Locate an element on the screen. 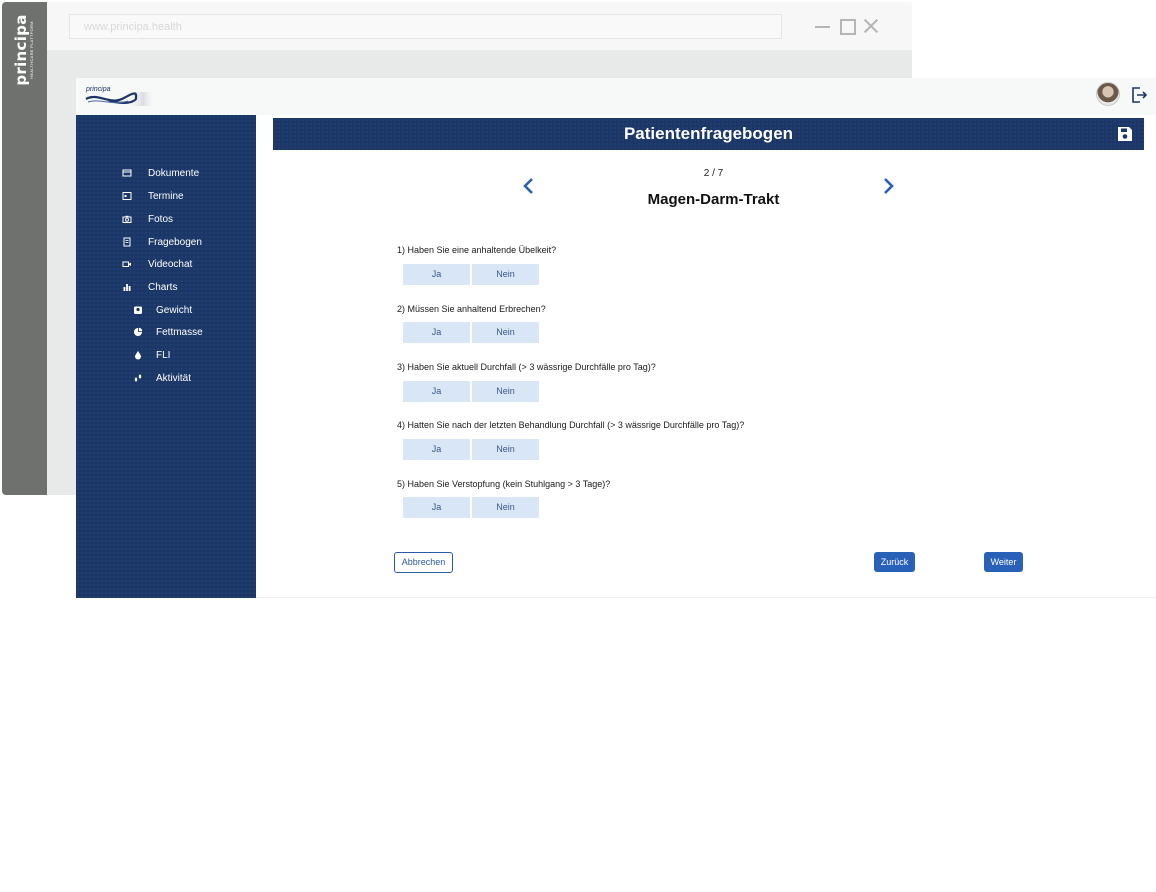 This screenshot has height=892, width=1156. document-icon is located at coordinates (127, 173).